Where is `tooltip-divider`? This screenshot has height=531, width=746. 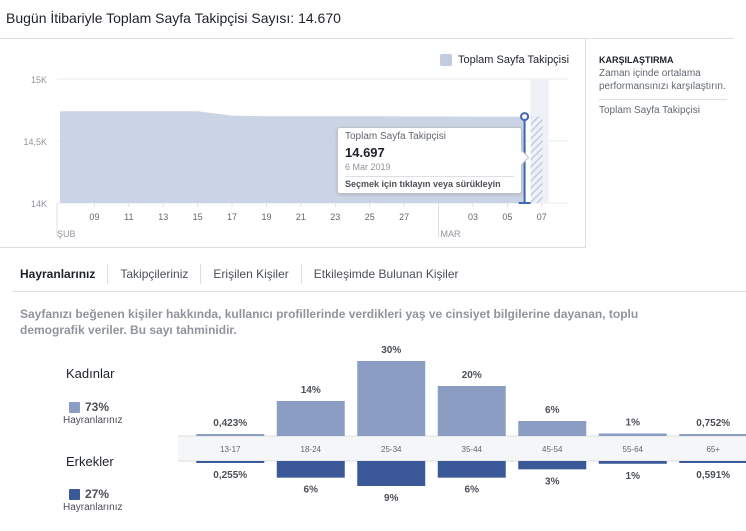
tooltip-divider is located at coordinates (429, 176).